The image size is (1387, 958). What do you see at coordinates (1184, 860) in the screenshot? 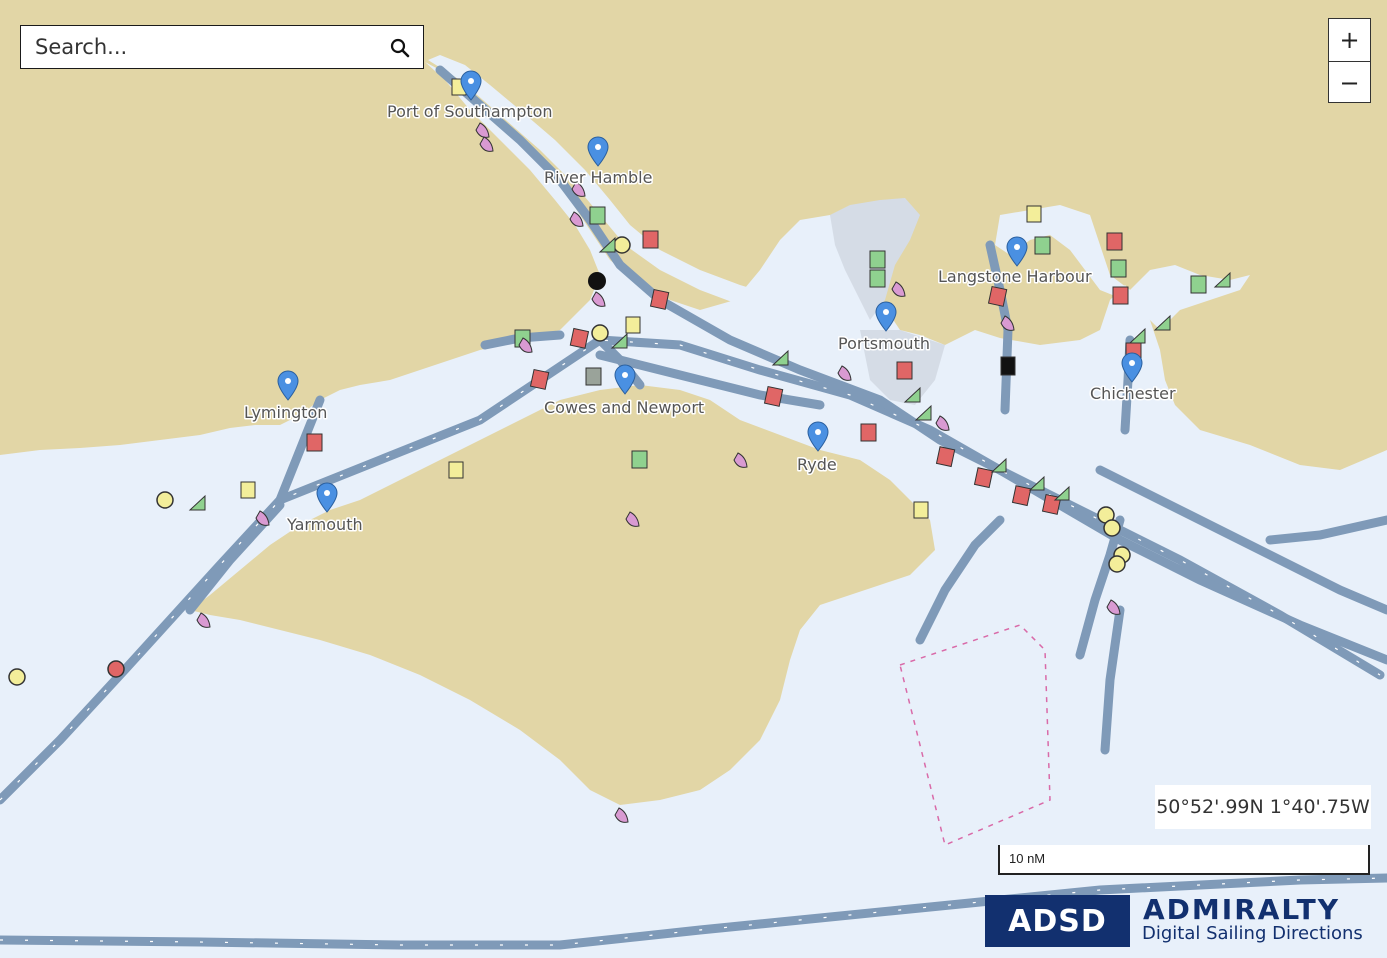
I see `scale-bar: 10 nM` at bounding box center [1184, 860].